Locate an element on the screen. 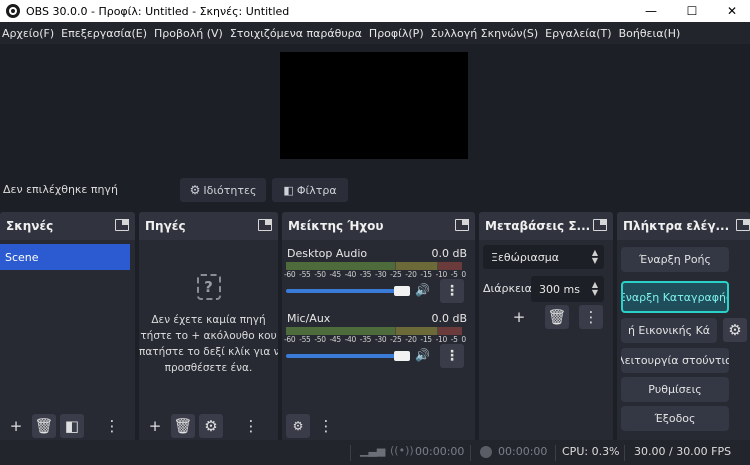 This screenshot has width=750, height=465. tick: -20 is located at coordinates (411, 274).